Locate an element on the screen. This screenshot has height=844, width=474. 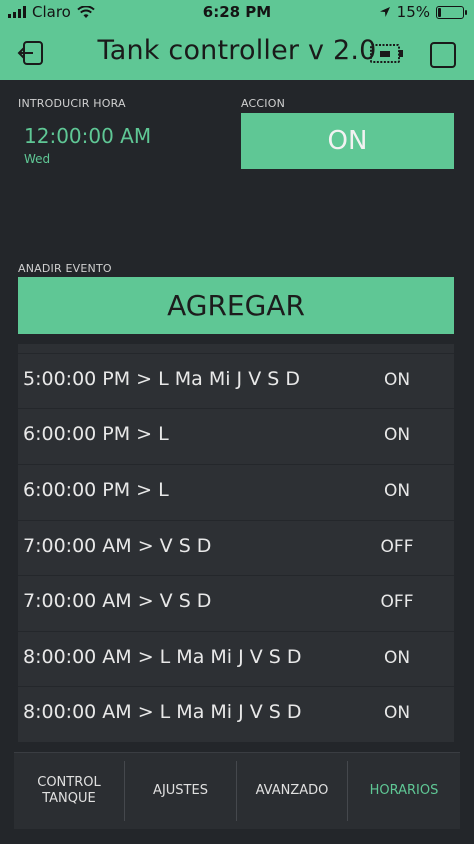
tab-label: HORARIOS is located at coordinates (404, 790).